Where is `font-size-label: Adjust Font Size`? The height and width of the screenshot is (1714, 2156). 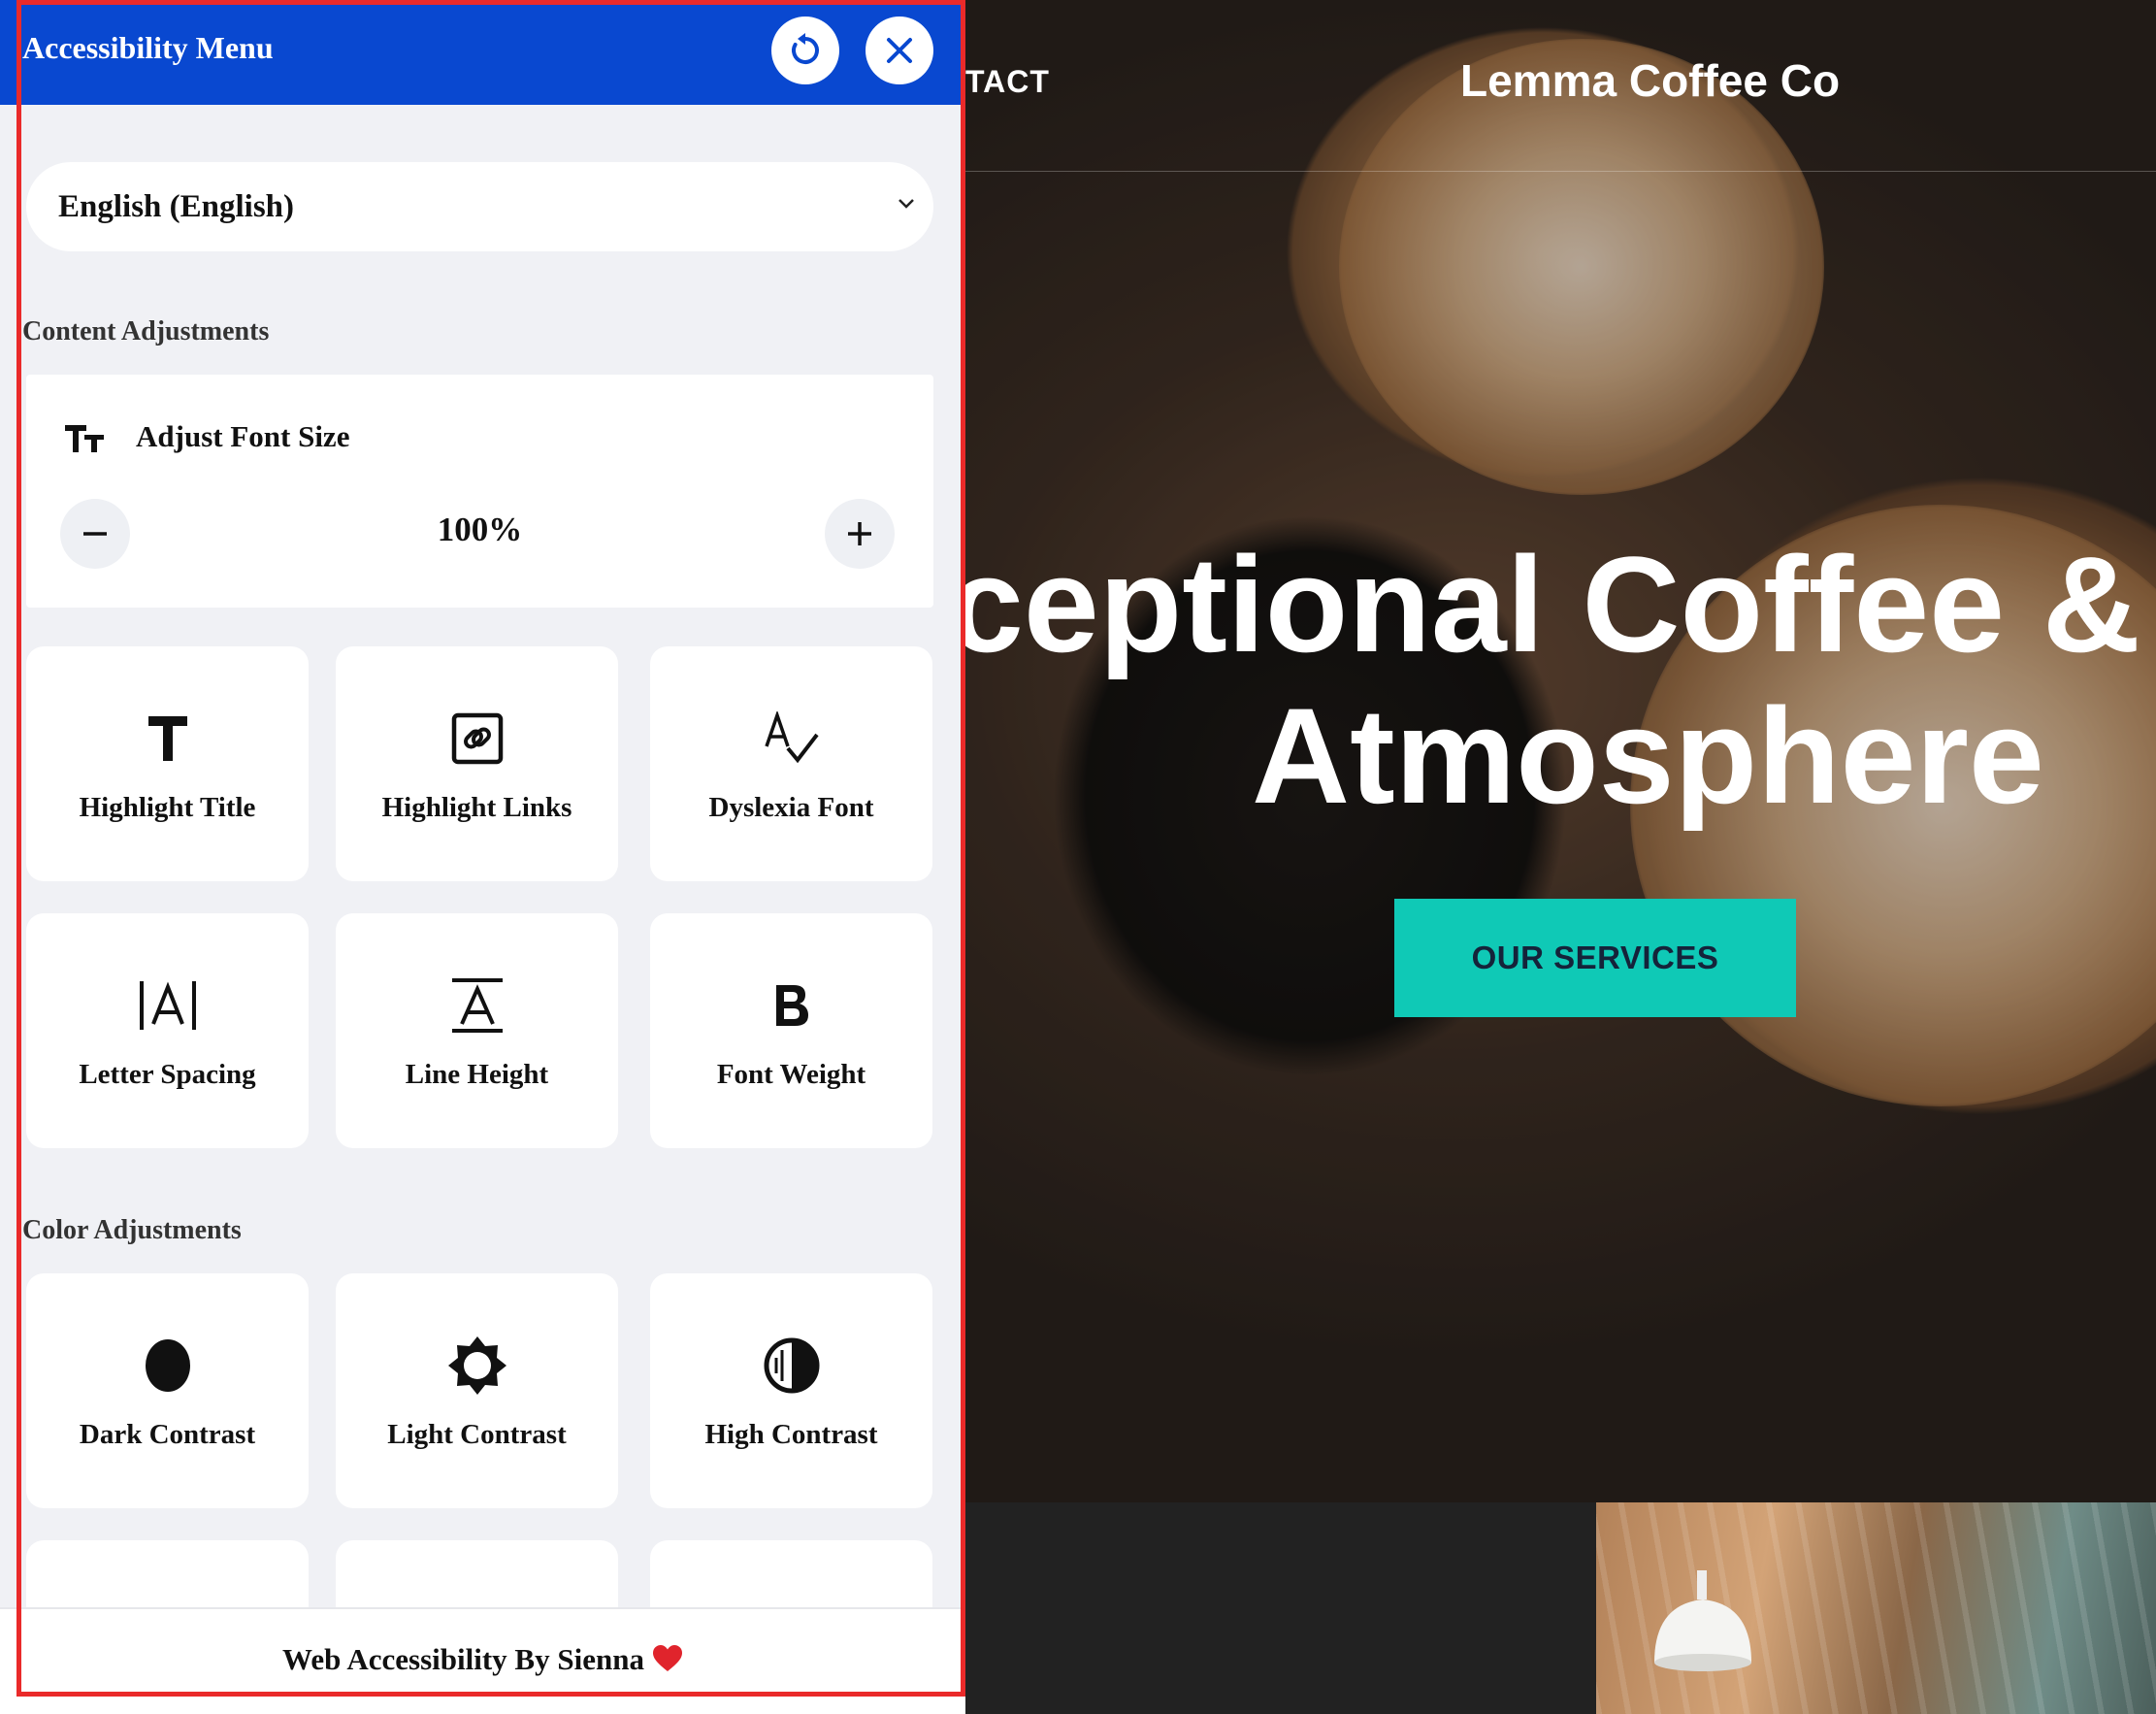 font-size-label: Adjust Font Size is located at coordinates (243, 436).